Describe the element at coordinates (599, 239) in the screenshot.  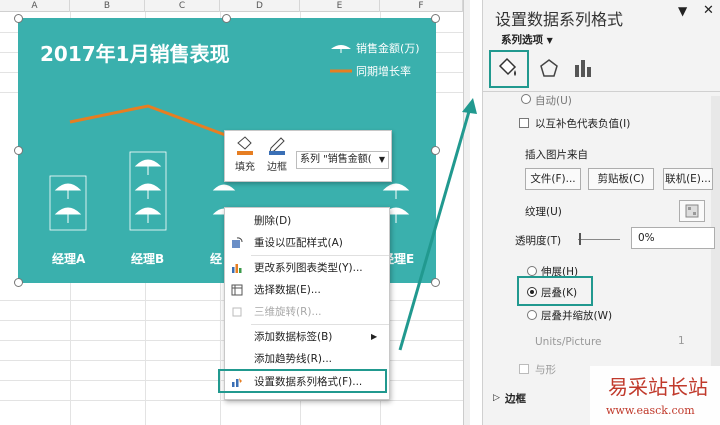
I see `transparency-slider` at that location.